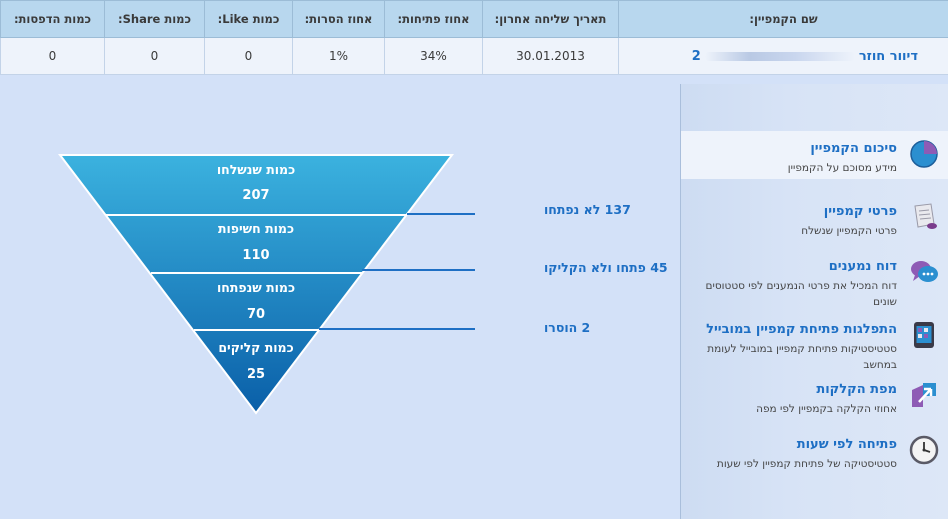 The width and height of the screenshot is (948, 519). I want to click on header-removed-pct: אחוז הסרות:, so click(338, 19).